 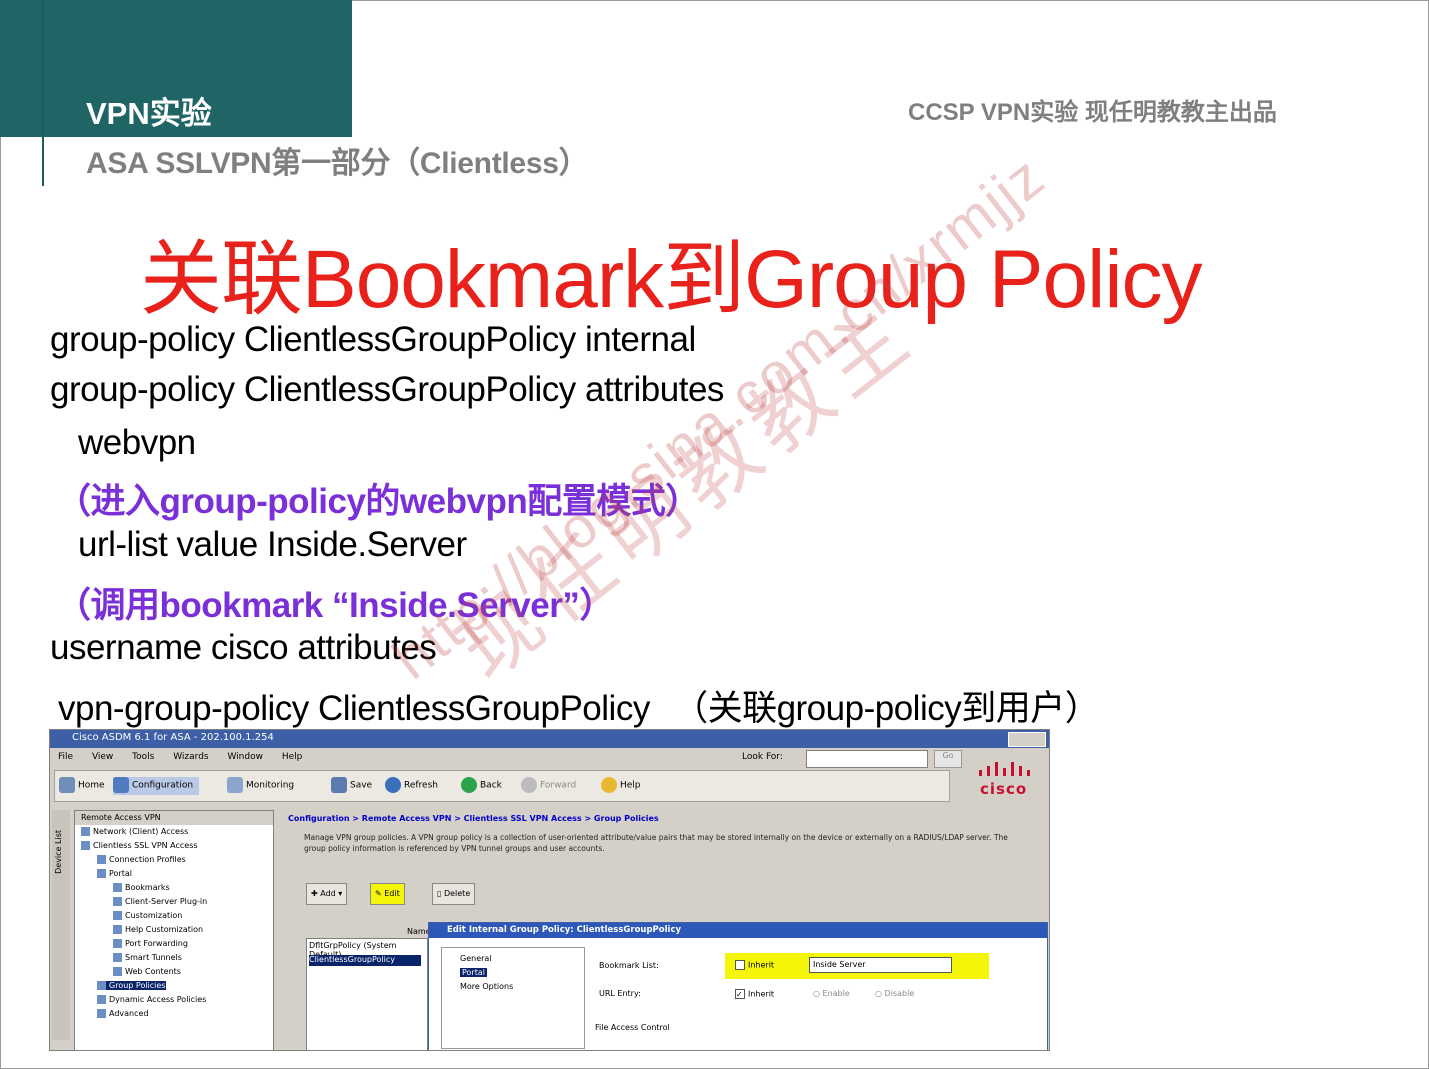 What do you see at coordinates (880, 965) in the screenshot?
I see `bookmark-list-input: Inside Server` at bounding box center [880, 965].